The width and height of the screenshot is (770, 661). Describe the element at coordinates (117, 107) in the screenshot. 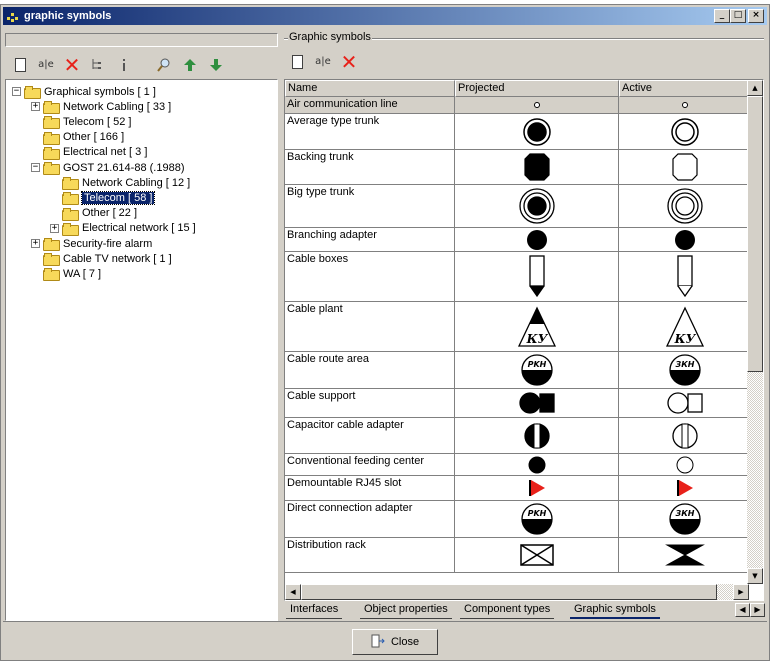

I see `tree-node-label: Network Cabling [ 33 ]` at that location.